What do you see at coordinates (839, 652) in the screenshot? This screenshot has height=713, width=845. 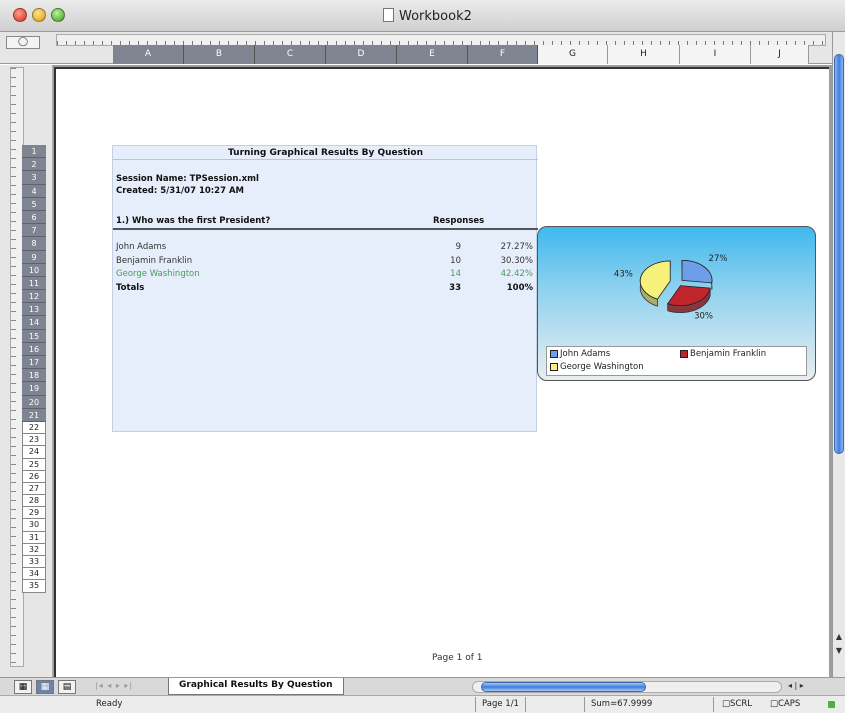 I see `scroll-down-icon: ▼` at bounding box center [839, 652].